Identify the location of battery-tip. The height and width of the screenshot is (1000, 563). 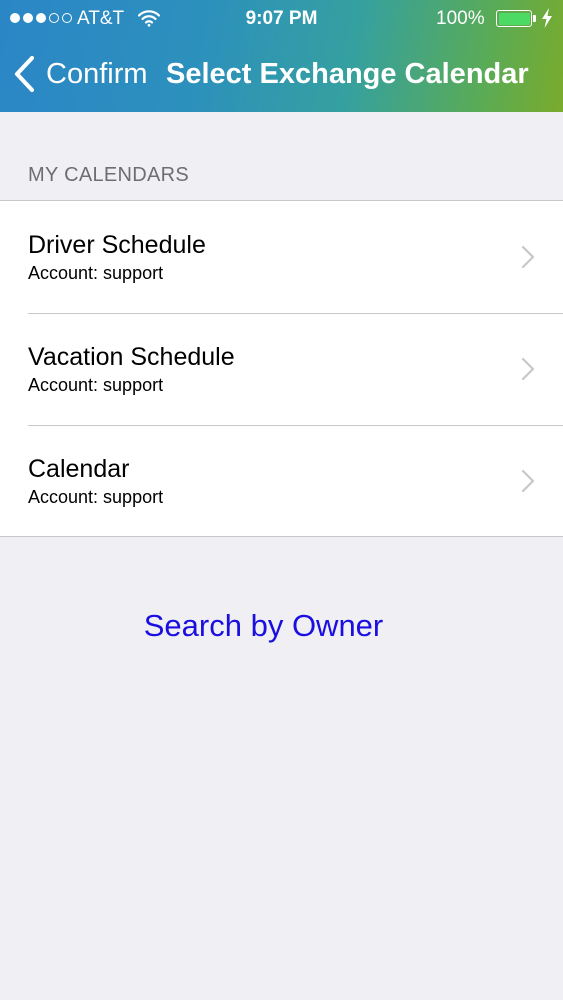
(534, 18).